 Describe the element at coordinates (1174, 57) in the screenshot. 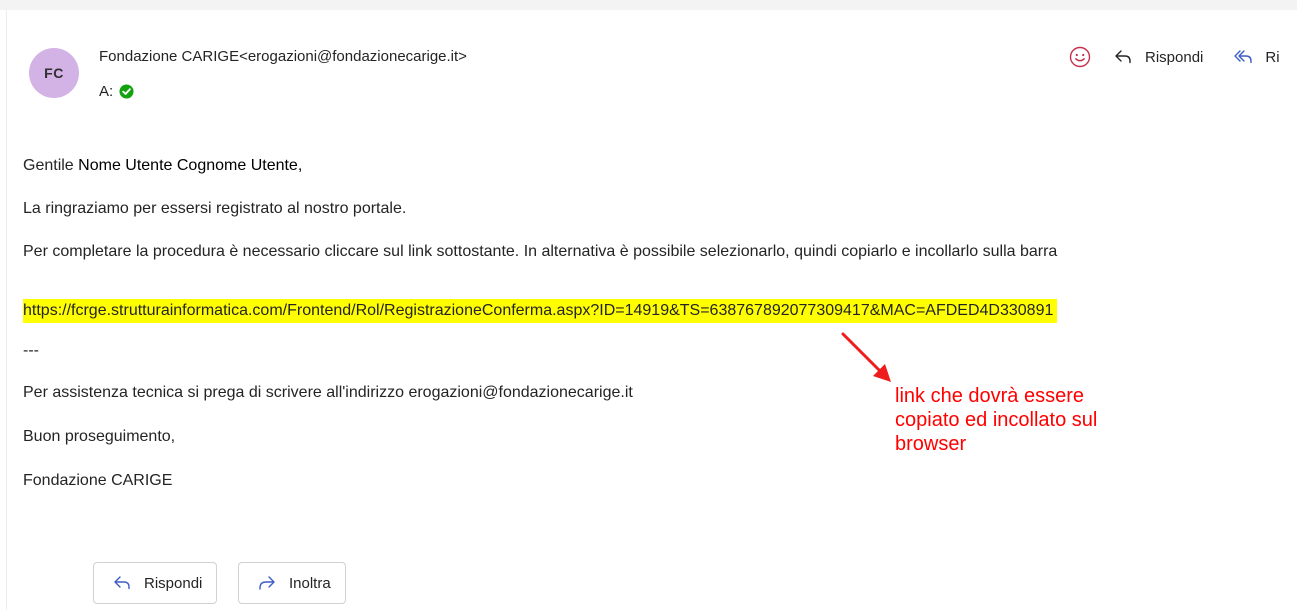

I see `reply-button-label: Rispondi` at that location.